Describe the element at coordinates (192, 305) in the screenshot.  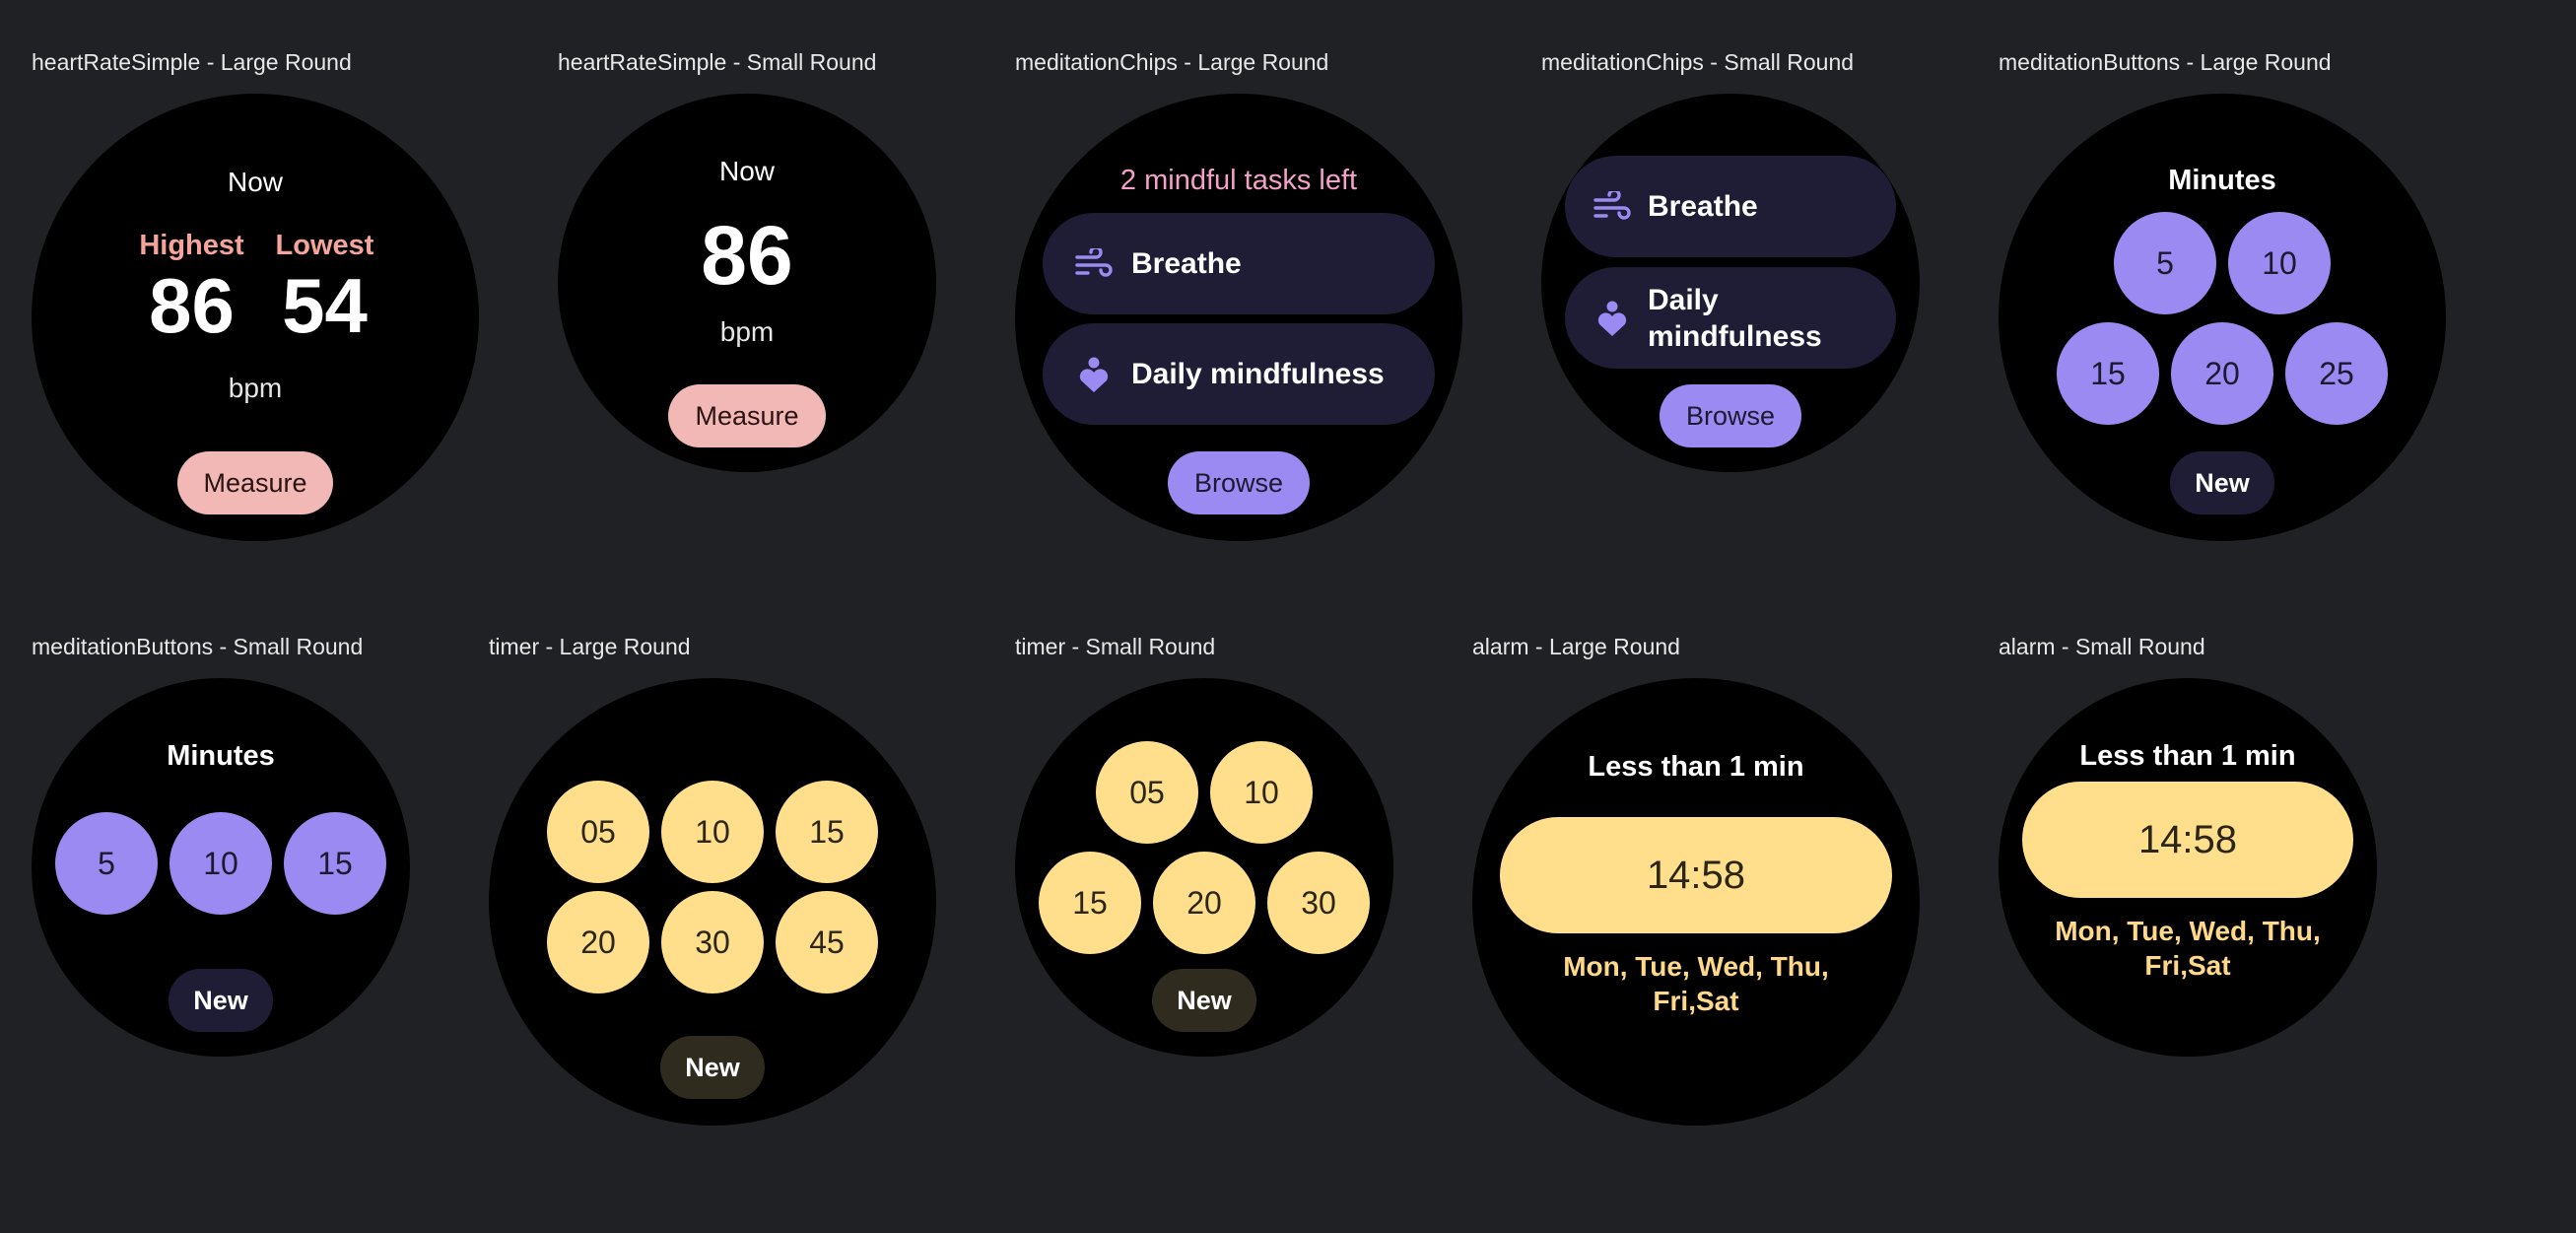
I see `highest-value: 86` at that location.